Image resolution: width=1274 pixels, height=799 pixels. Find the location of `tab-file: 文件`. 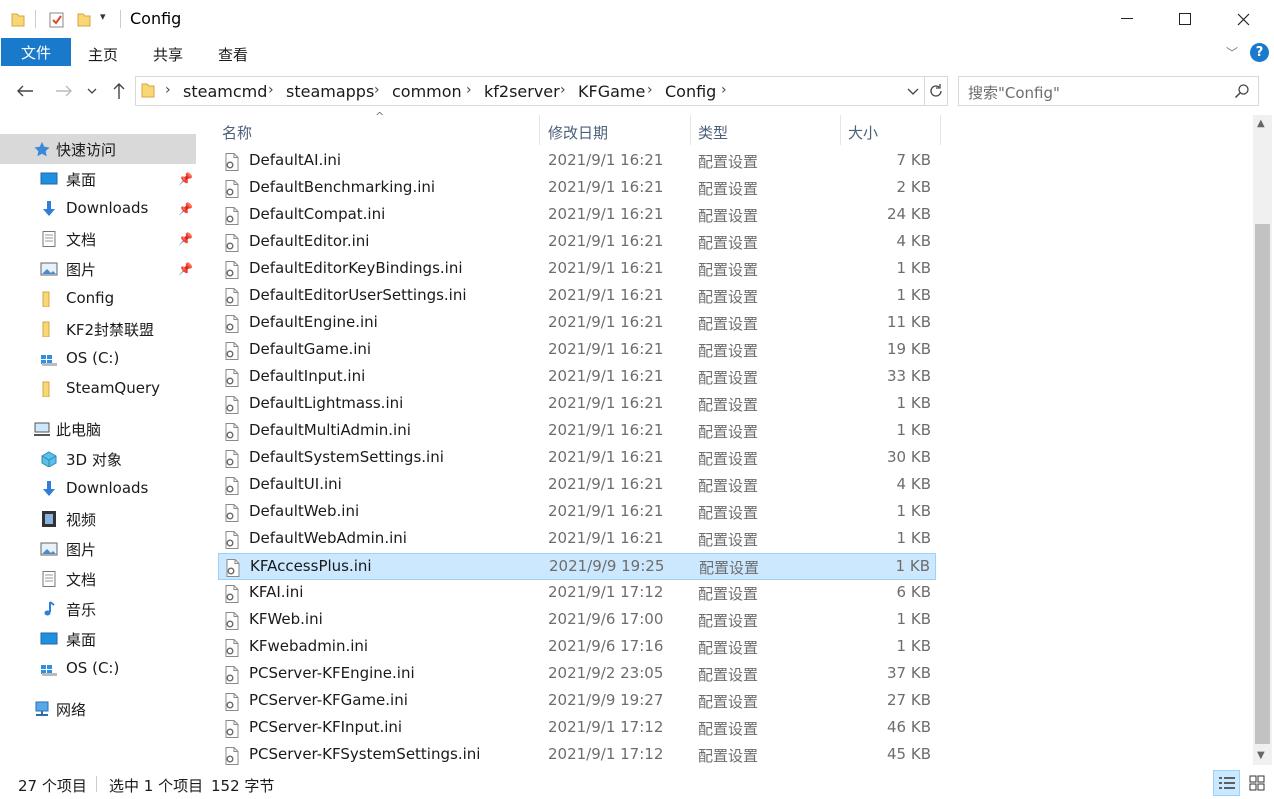

tab-file: 文件 is located at coordinates (36, 52).